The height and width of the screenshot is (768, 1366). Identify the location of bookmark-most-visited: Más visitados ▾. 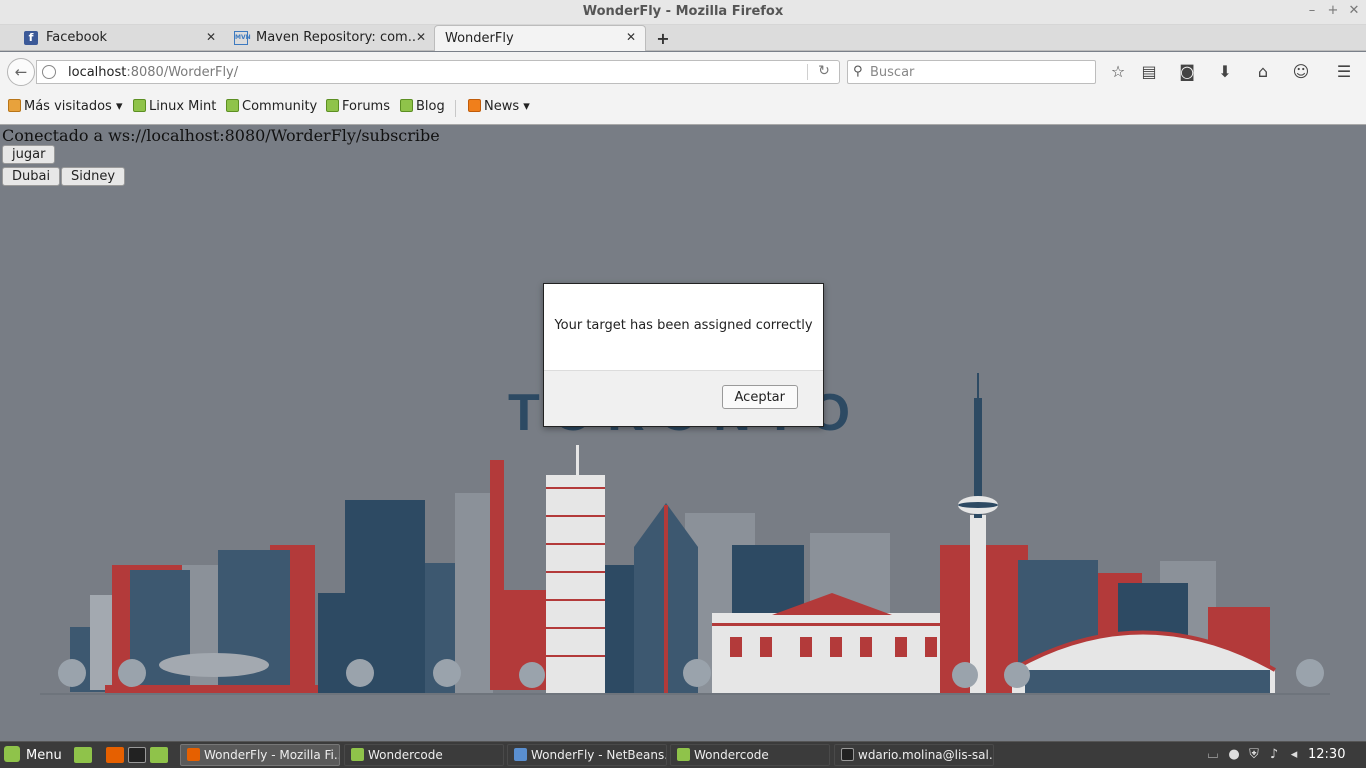
(65, 106).